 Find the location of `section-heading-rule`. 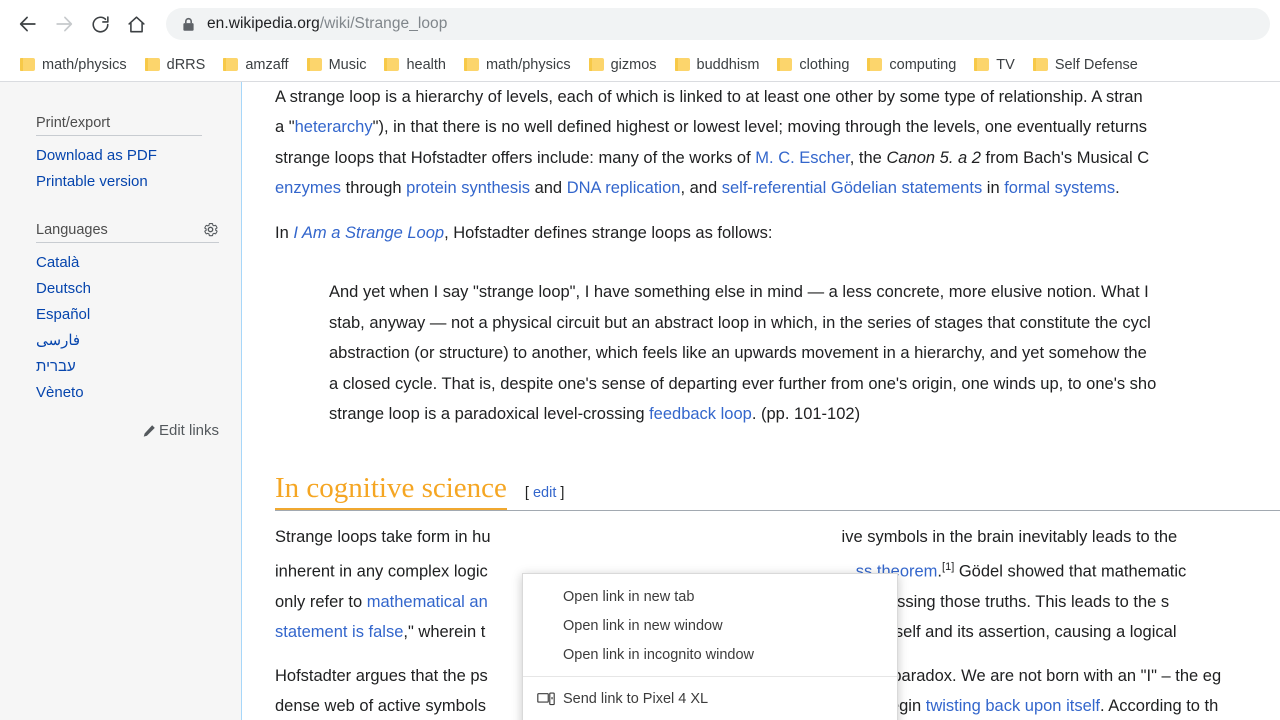

section-heading-rule is located at coordinates (777, 510).